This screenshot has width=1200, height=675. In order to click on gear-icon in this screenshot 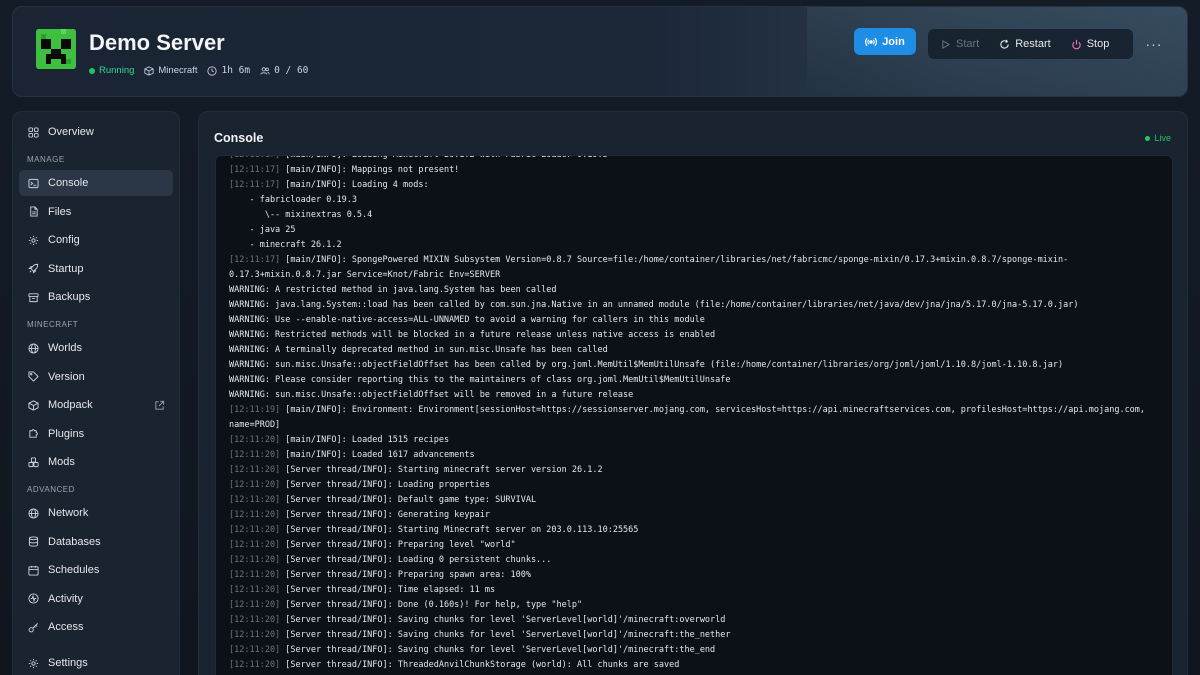, I will do `click(33, 240)`.